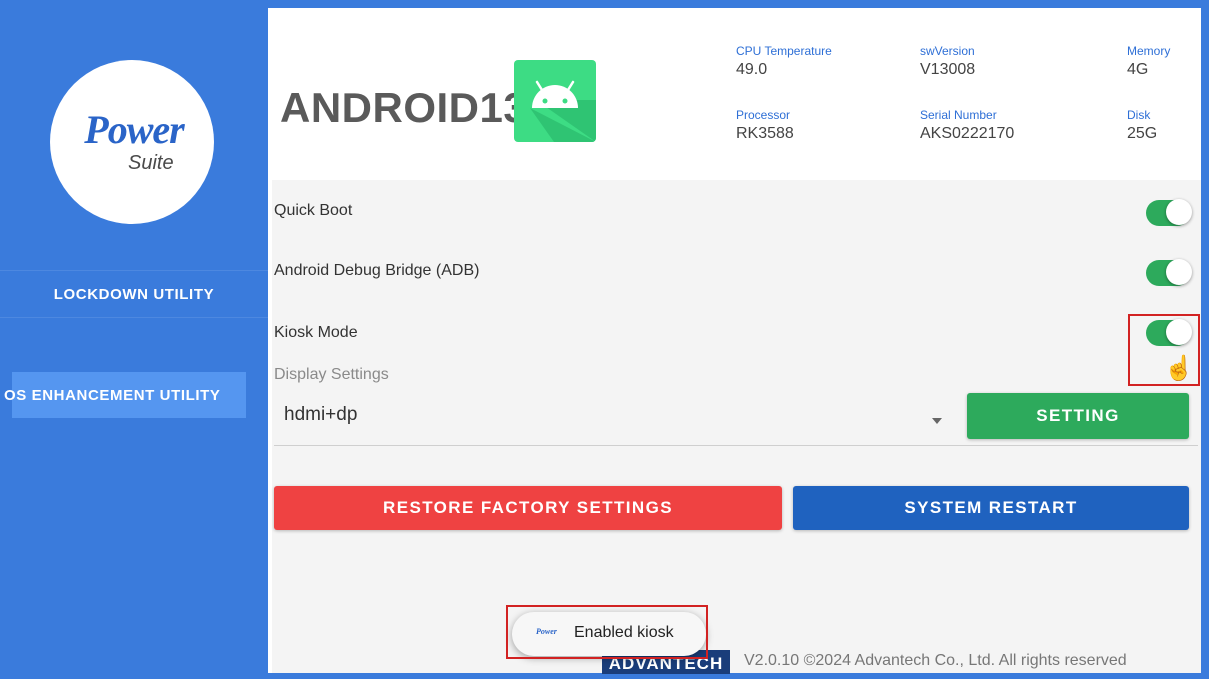 This screenshot has height=679, width=1209. Describe the element at coordinates (1142, 133) in the screenshot. I see `disk-value: 25G` at that location.